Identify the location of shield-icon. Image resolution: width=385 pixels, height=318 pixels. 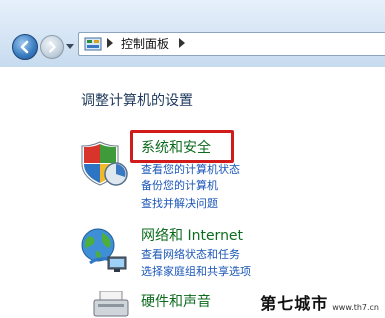
(105, 164).